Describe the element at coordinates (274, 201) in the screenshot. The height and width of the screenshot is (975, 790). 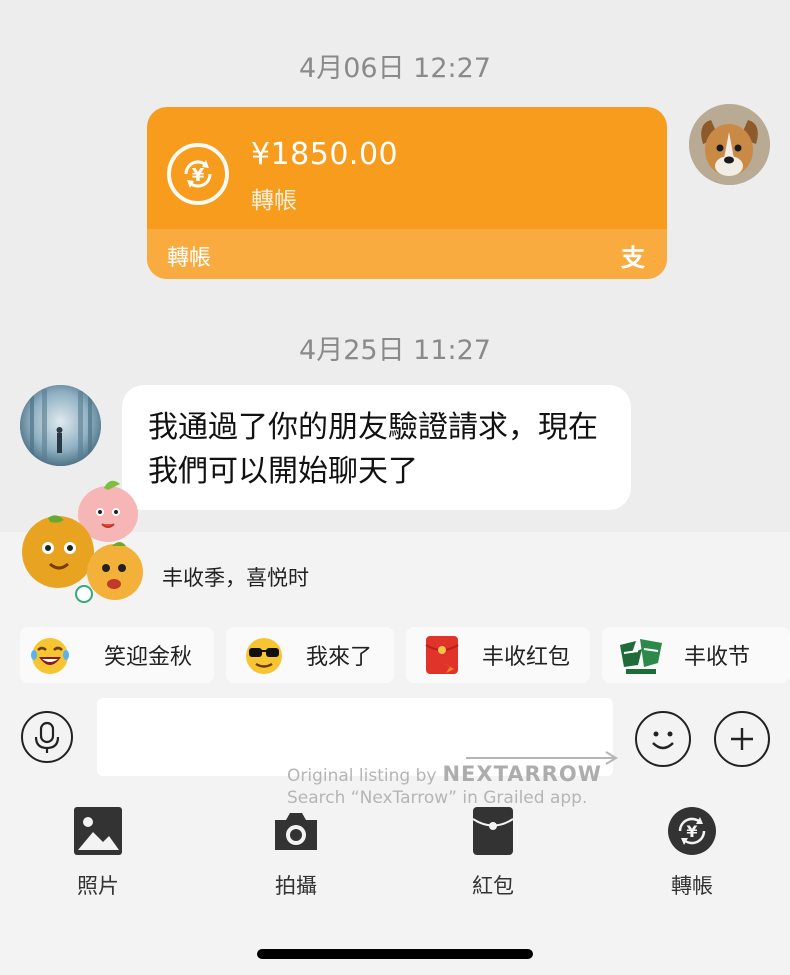
I see `transfer-label: 轉帳` at that location.